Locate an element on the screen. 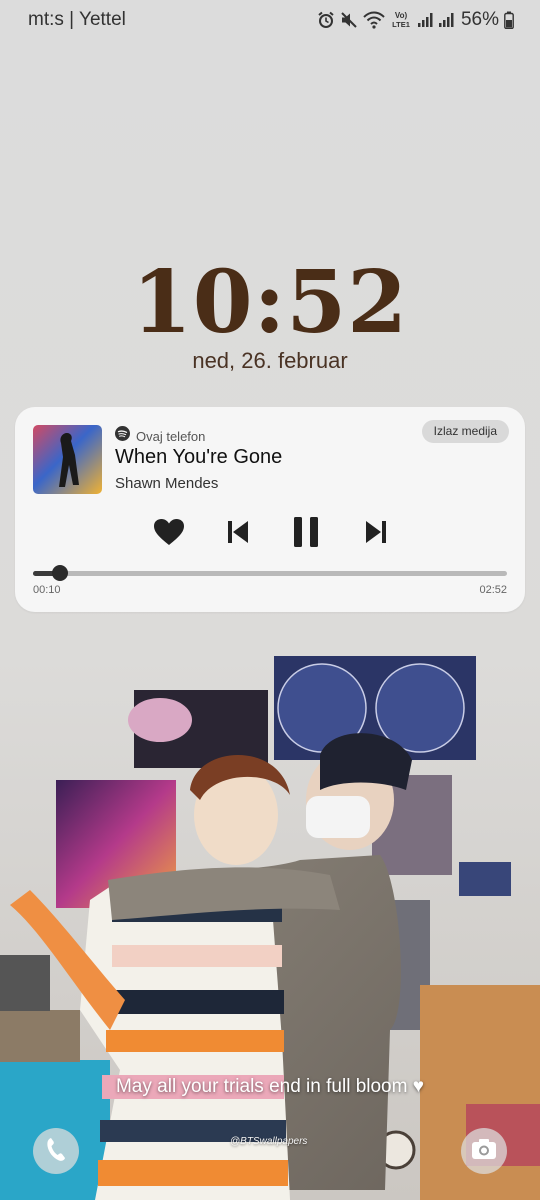 This screenshot has height=1200, width=540. media-source: Ovaj telefon is located at coordinates (160, 436).